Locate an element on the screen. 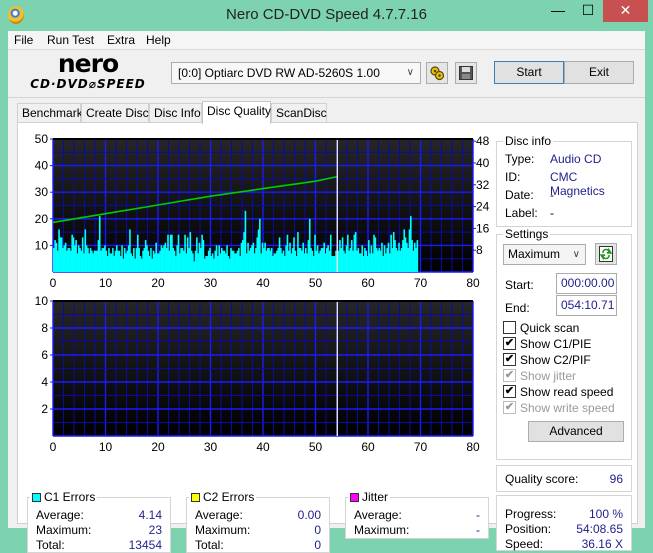 The image size is (653, 553). x-tick-label: 50 is located at coordinates (316, 447).